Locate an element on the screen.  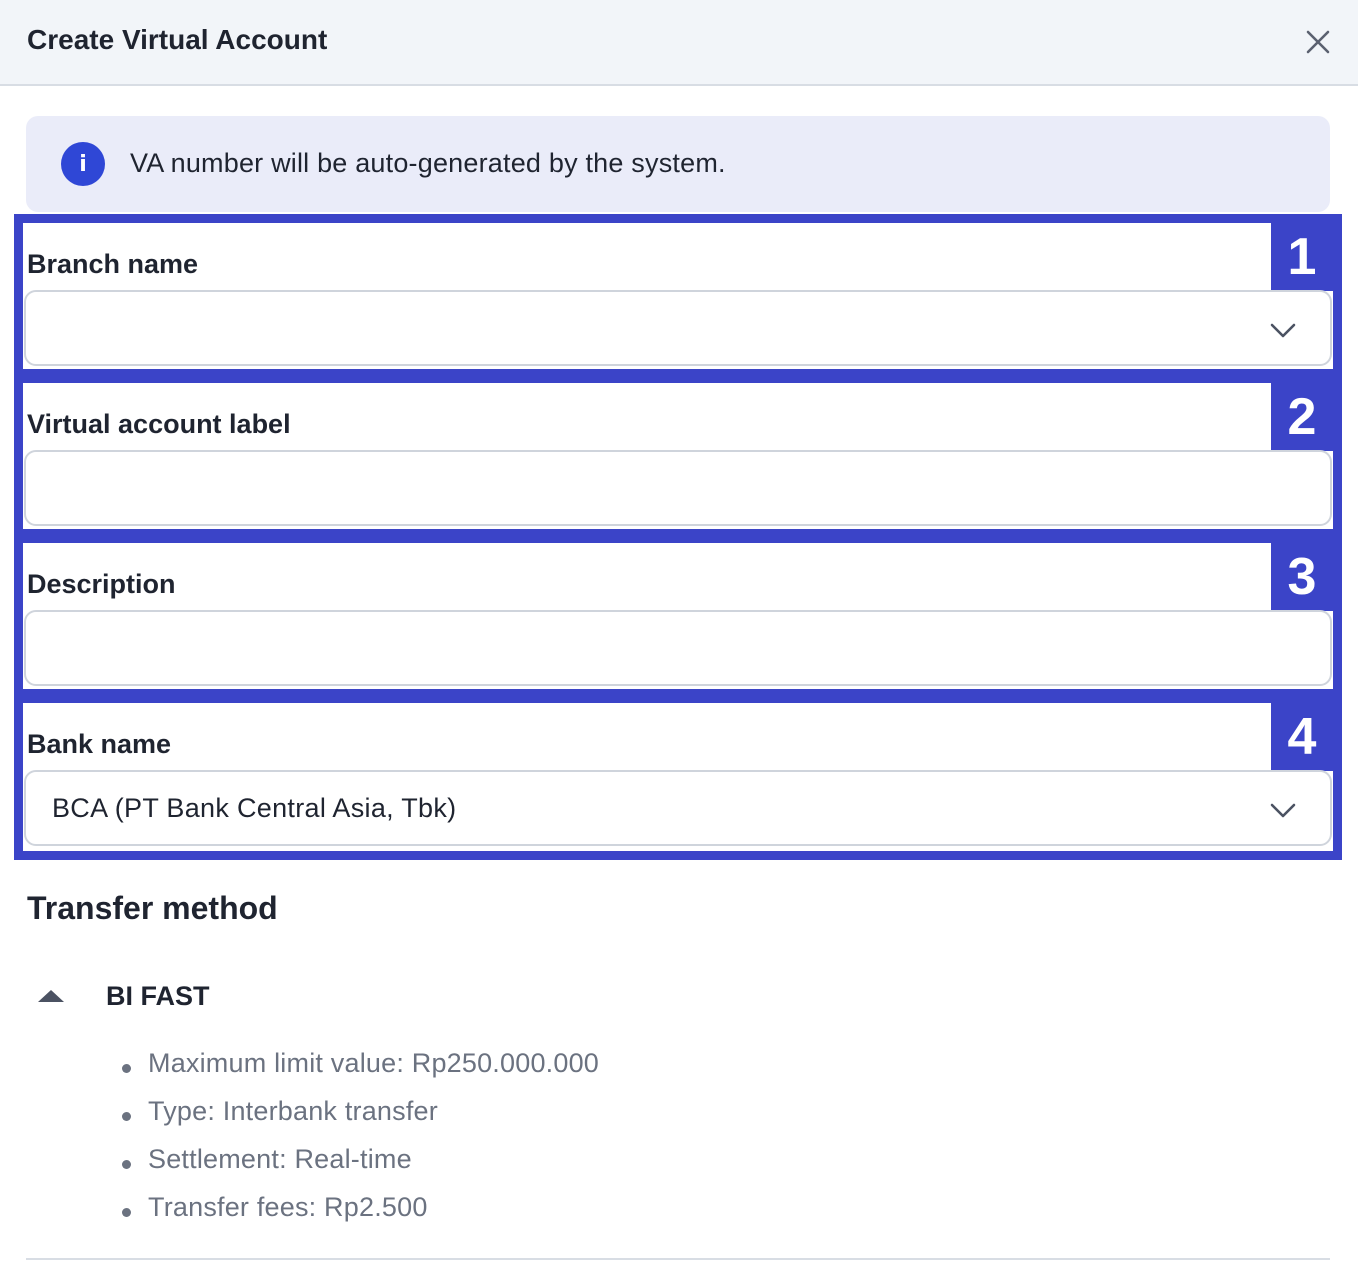
bank-name-select: BCA (PT Bank Central Asia, Tbk) is located at coordinates (678, 808).